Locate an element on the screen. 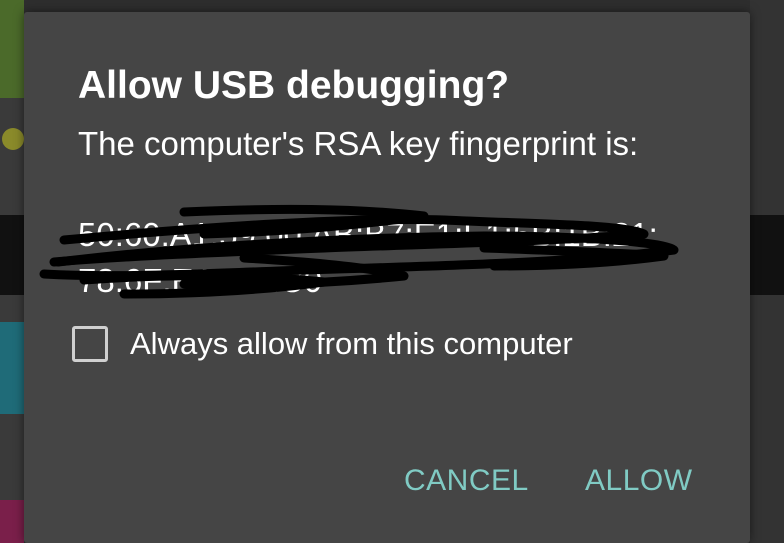 The height and width of the screenshot is (543, 784). background-pink-block is located at coordinates (12, 521).